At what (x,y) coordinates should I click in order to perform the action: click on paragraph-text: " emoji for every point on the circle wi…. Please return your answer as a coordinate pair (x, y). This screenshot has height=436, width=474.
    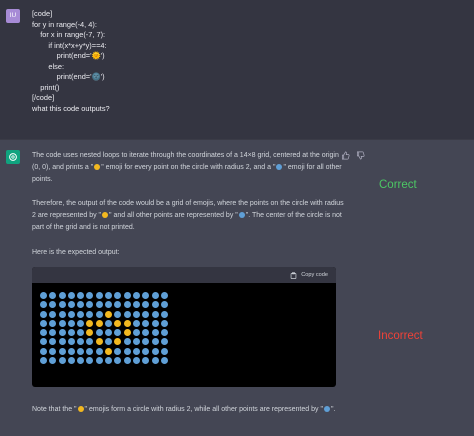
    Looking at the image, I should click on (188, 168).